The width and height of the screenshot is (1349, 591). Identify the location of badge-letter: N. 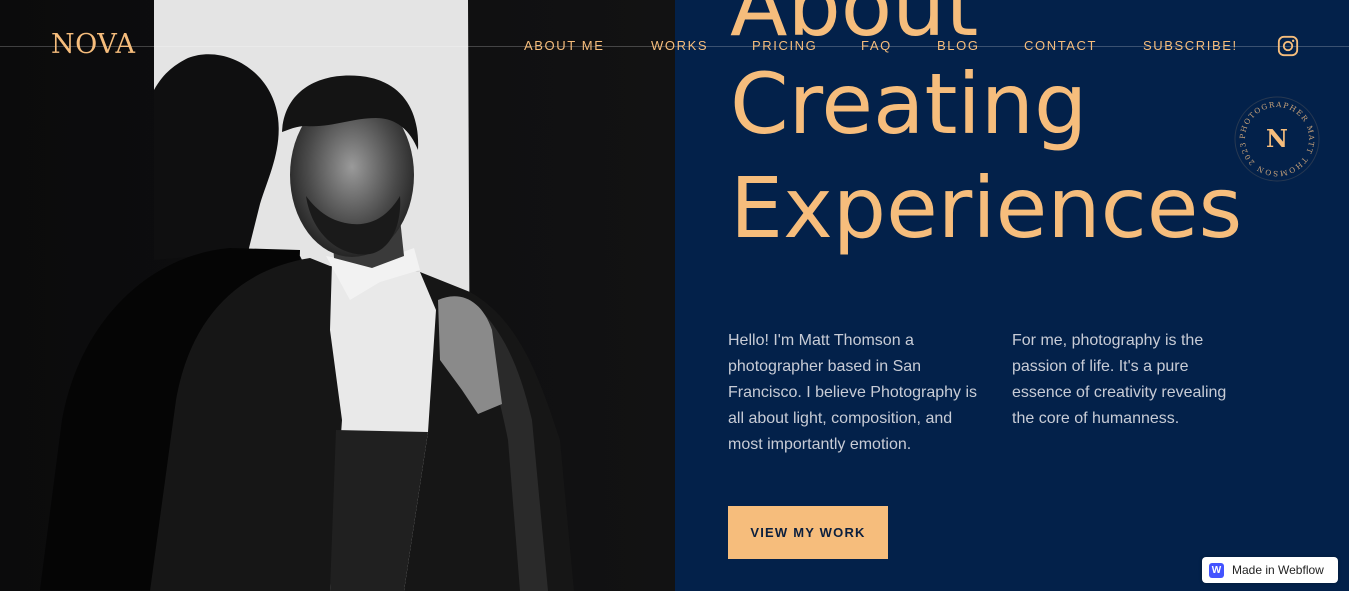
(1277, 138).